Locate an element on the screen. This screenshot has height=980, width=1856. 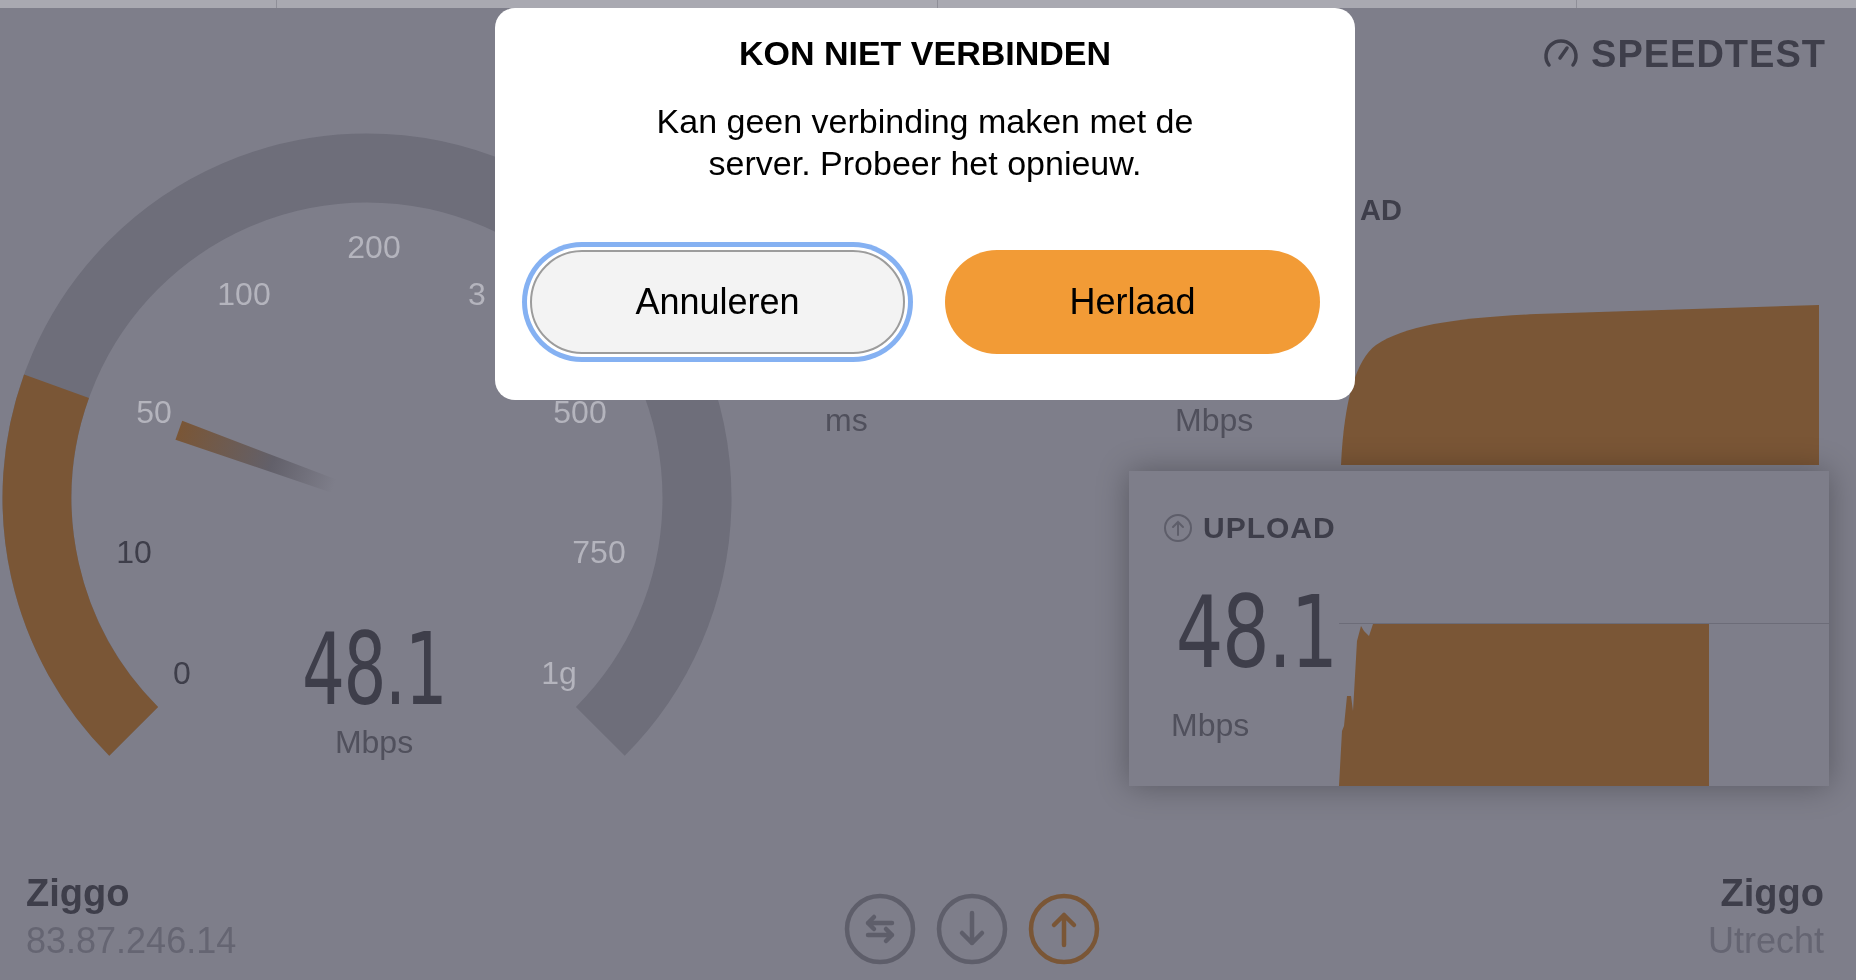
upload-icon is located at coordinates (1178, 528).